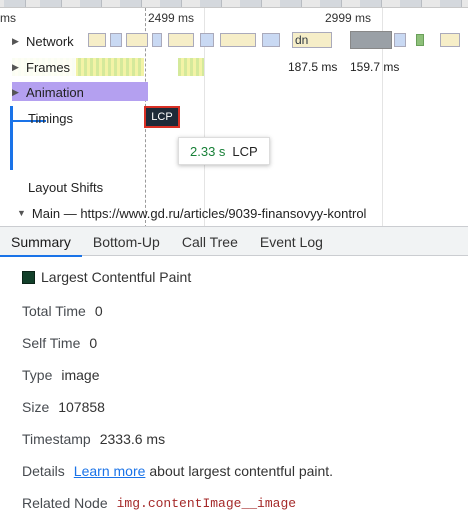  I want to click on track-name: Frames, so click(48, 67).